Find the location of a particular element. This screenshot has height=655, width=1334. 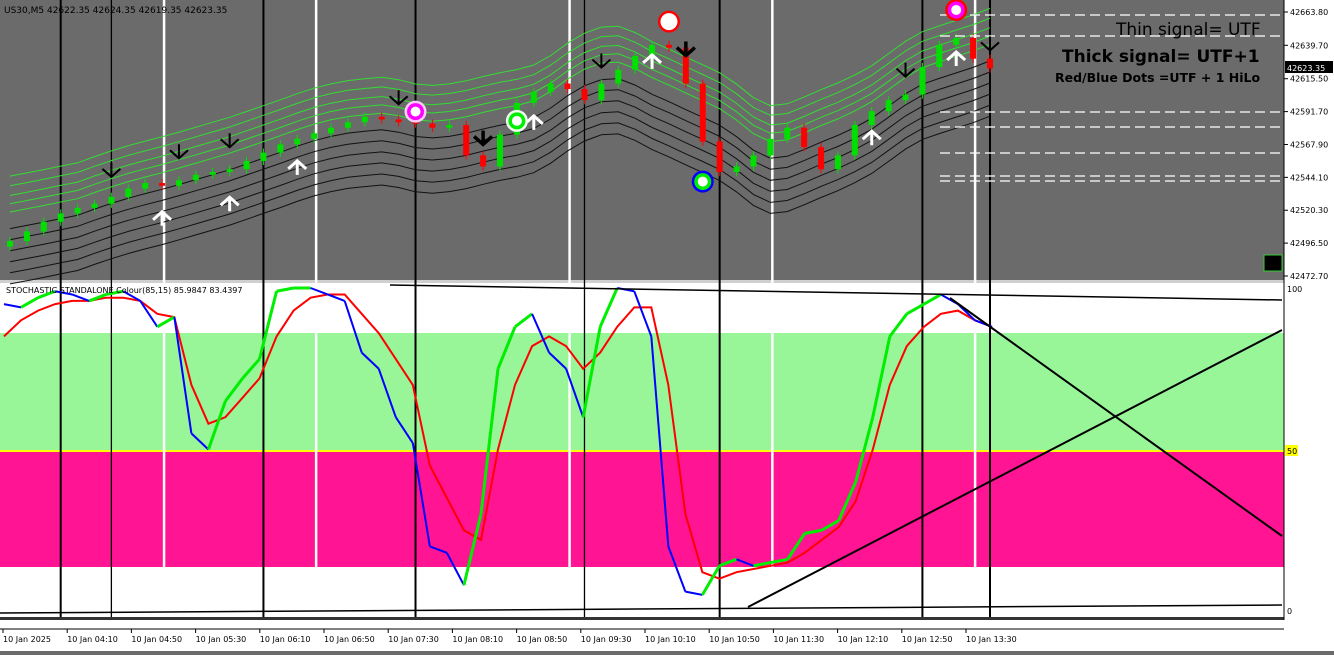

thin-signal-legend: Thin signal= UTF is located at coordinates (1188, 30).